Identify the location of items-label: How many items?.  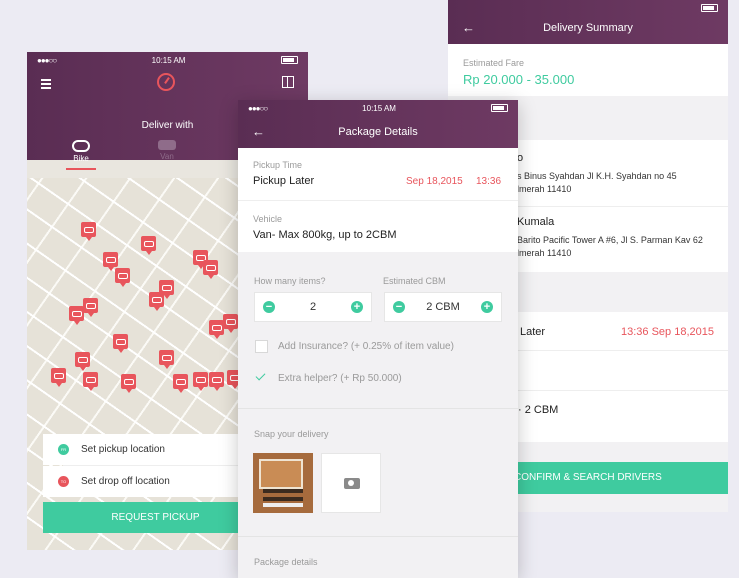
(290, 281).